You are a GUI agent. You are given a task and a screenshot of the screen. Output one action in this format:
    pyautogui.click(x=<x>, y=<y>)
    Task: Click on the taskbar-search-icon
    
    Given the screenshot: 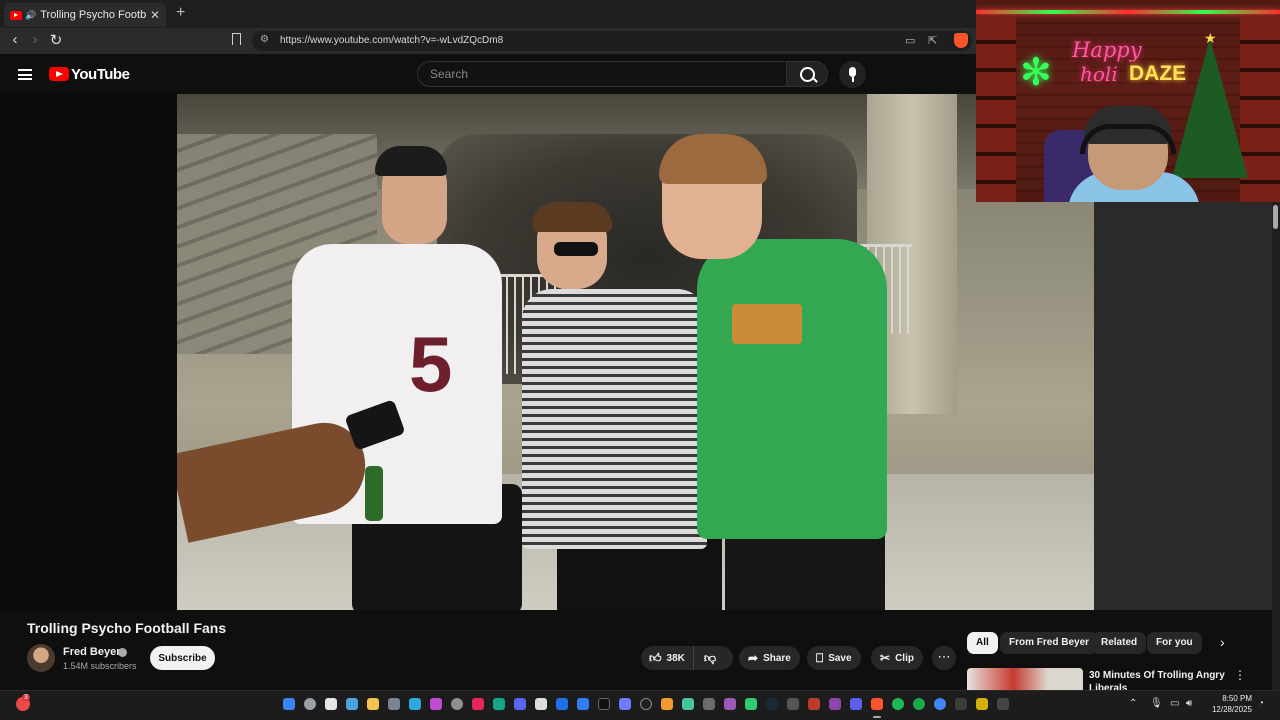 What is the action you would take?
    pyautogui.click(x=310, y=704)
    